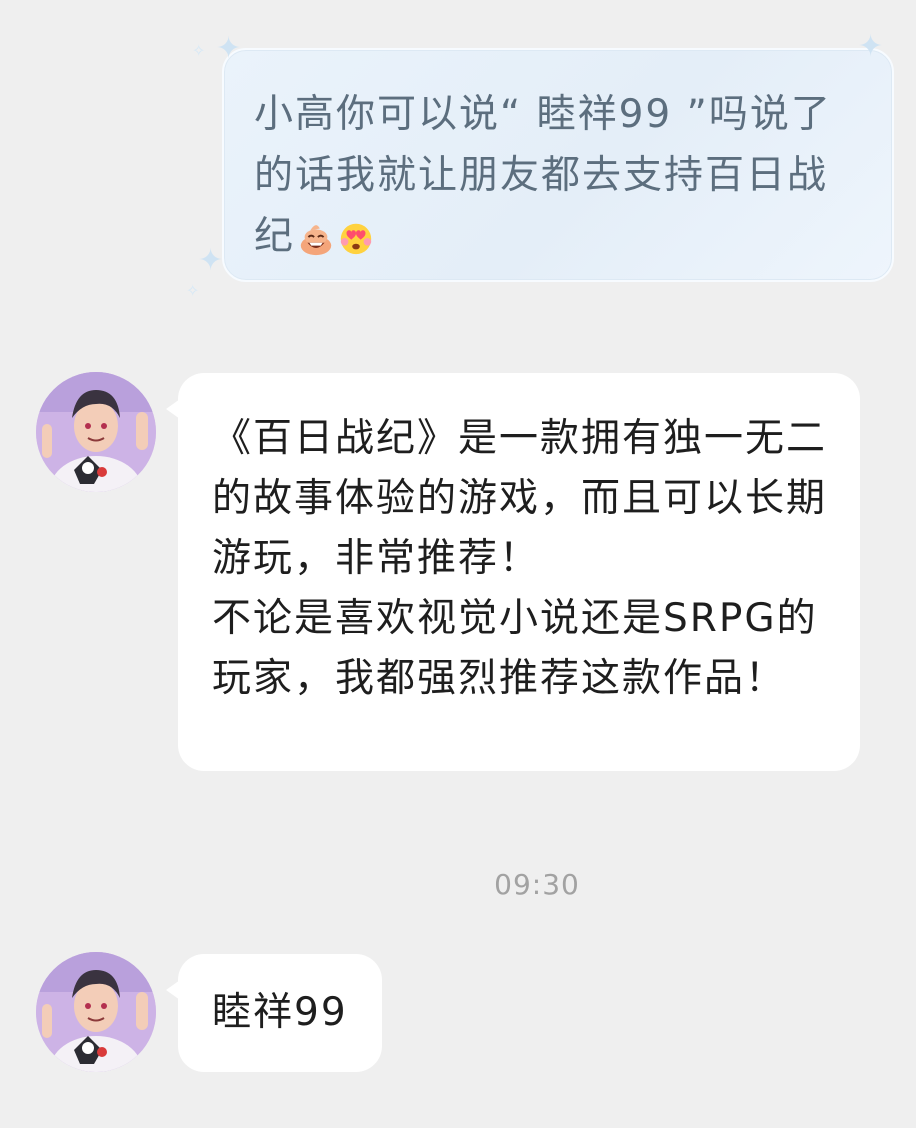  What do you see at coordinates (537, 884) in the screenshot?
I see `timestamp: 09:30` at bounding box center [537, 884].